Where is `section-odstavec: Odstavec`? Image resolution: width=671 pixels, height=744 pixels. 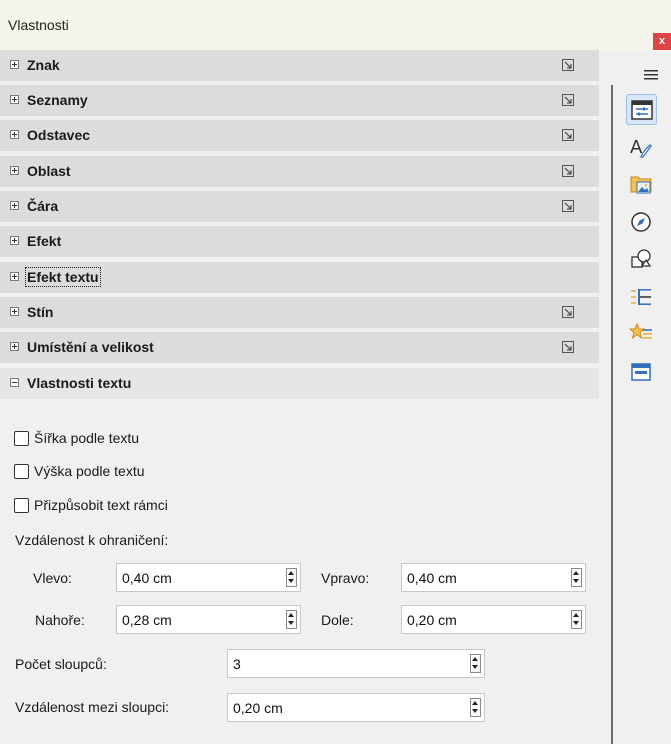 section-odstavec: Odstavec is located at coordinates (299, 135).